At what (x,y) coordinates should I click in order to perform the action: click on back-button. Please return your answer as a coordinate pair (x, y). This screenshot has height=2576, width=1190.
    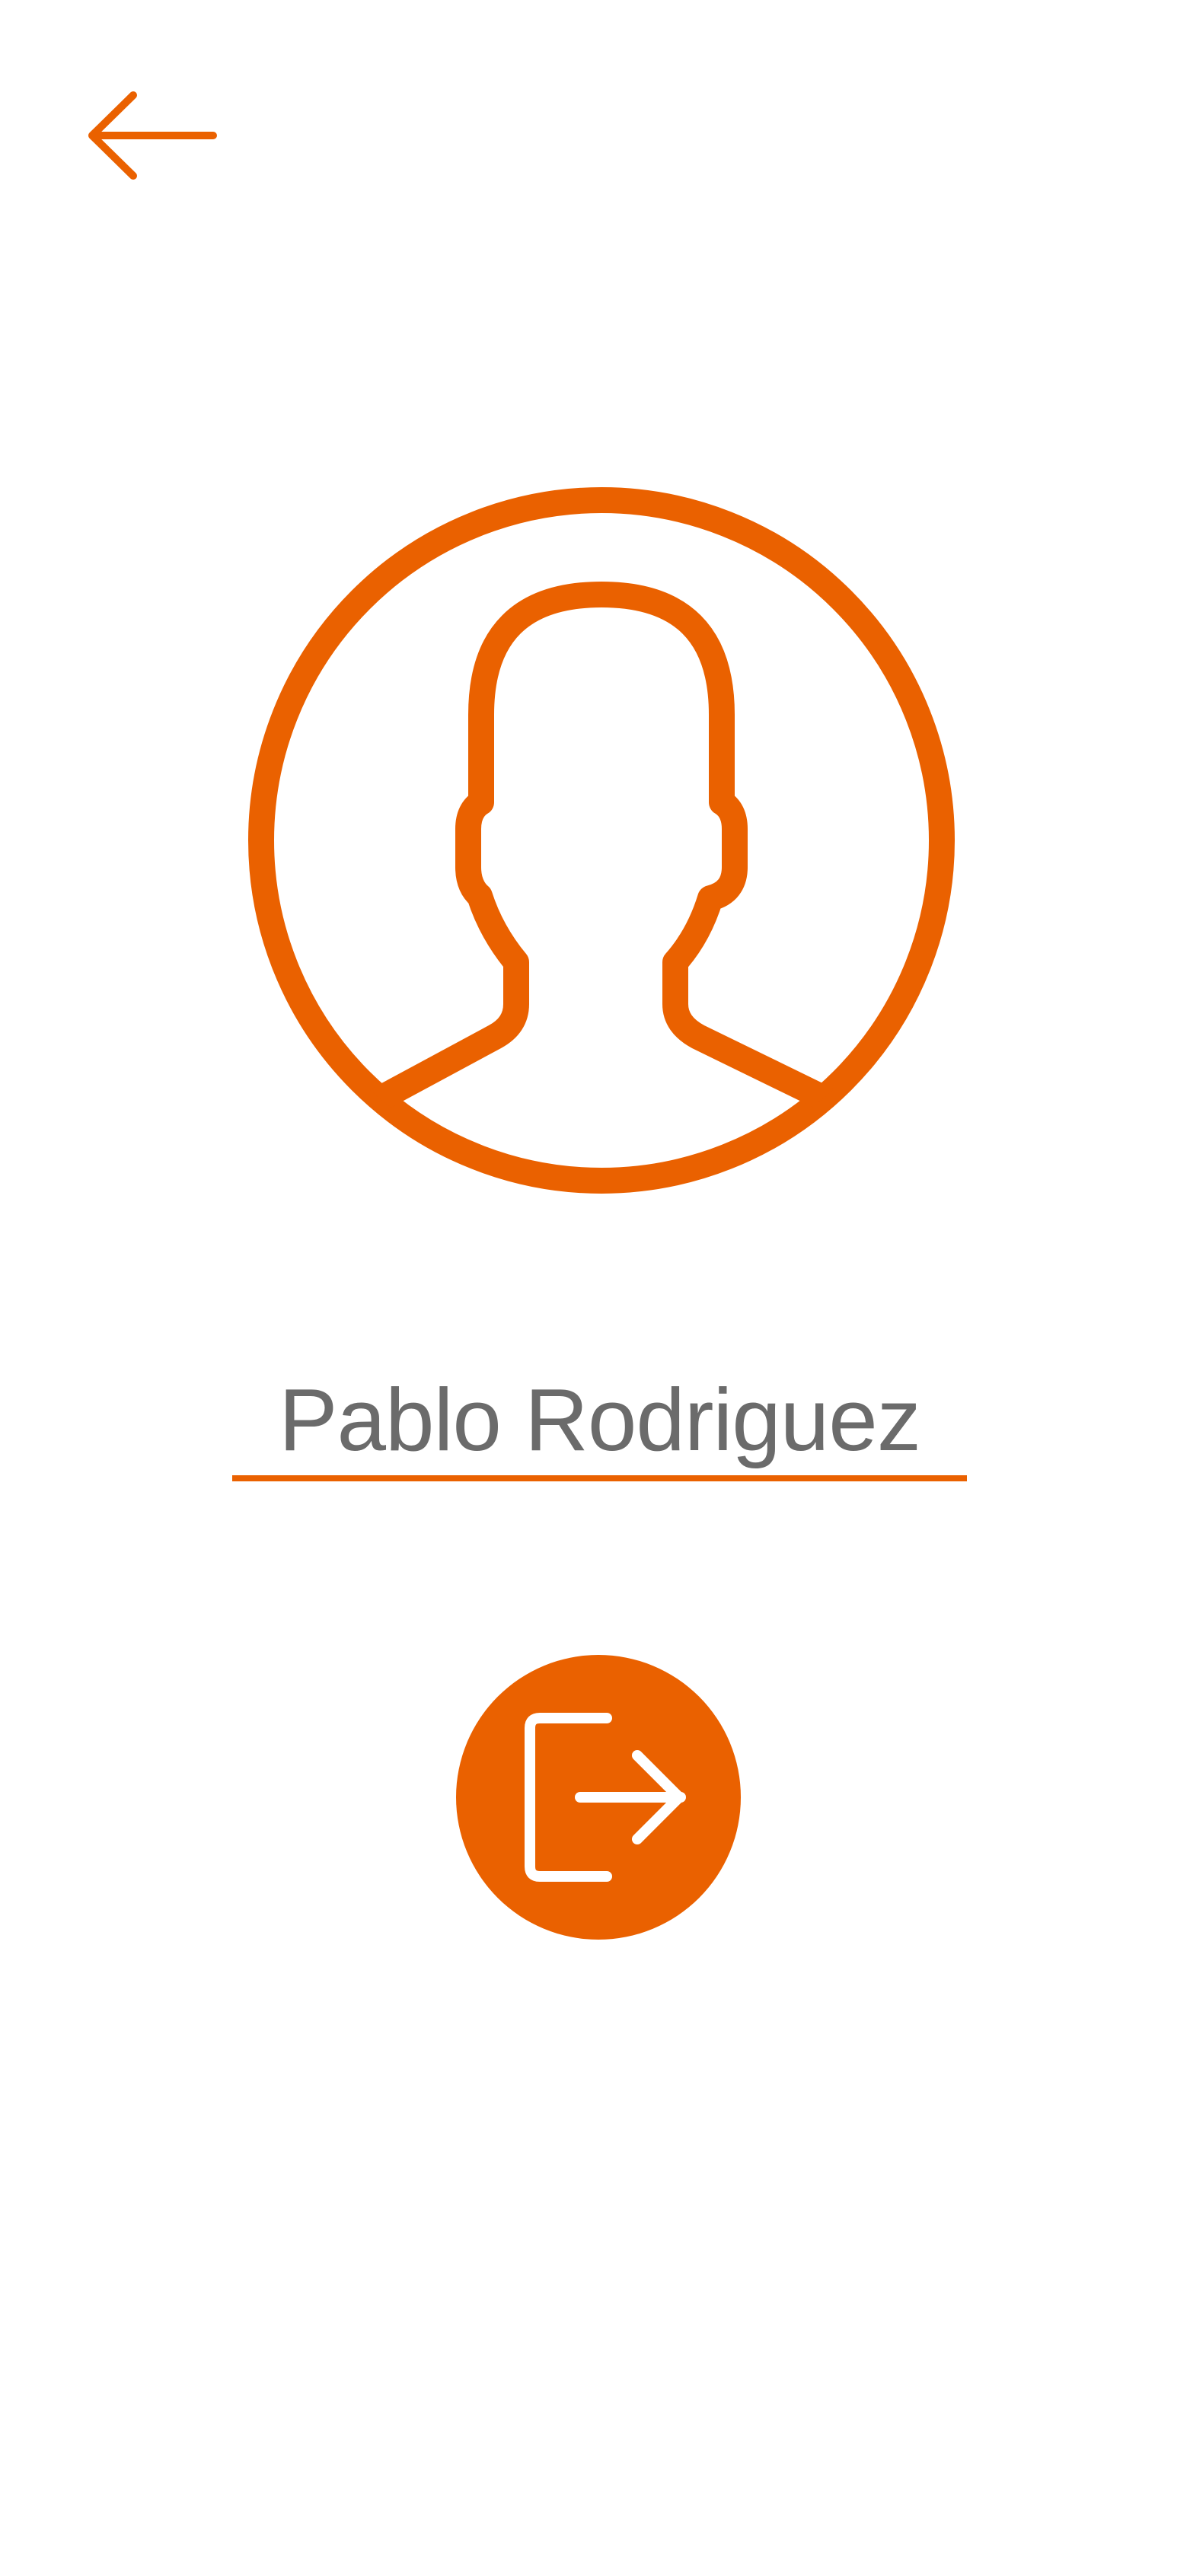
    Looking at the image, I should click on (152, 137).